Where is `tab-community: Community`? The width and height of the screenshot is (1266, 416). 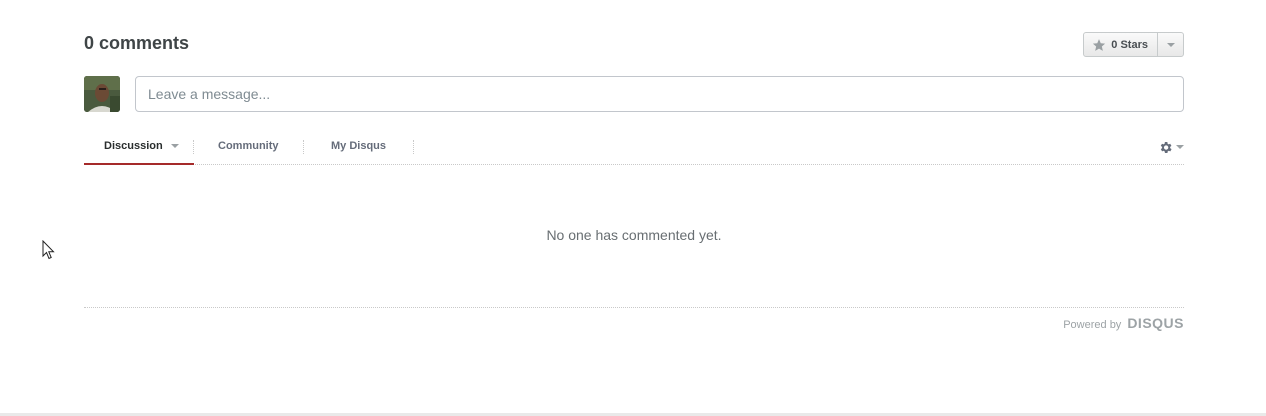
tab-community: Community is located at coordinates (248, 146).